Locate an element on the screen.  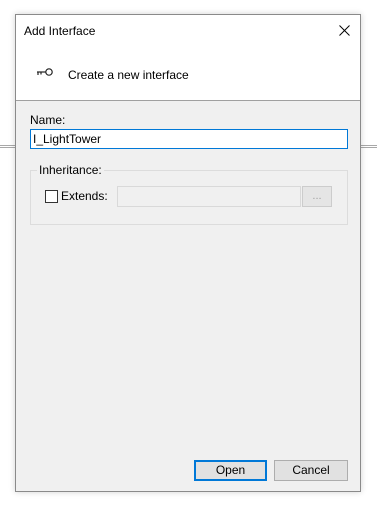
close-icon is located at coordinates (344, 30).